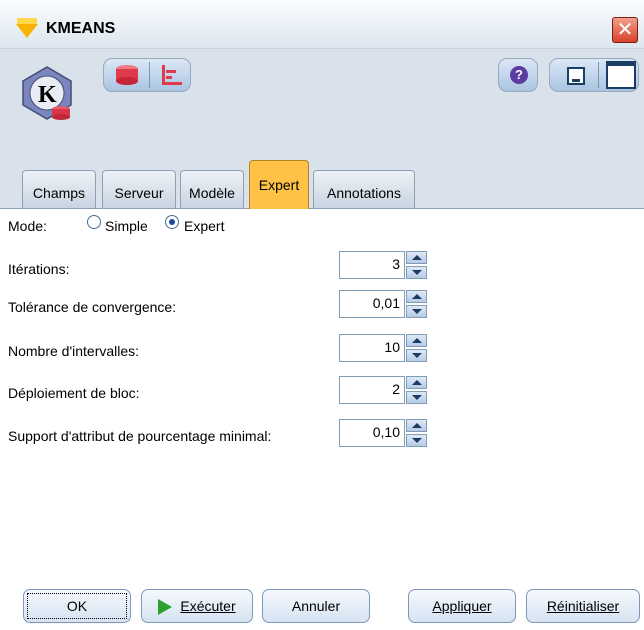  Describe the element at coordinates (416, 433) in the screenshot. I see `min-attribute-support-stepper` at that location.